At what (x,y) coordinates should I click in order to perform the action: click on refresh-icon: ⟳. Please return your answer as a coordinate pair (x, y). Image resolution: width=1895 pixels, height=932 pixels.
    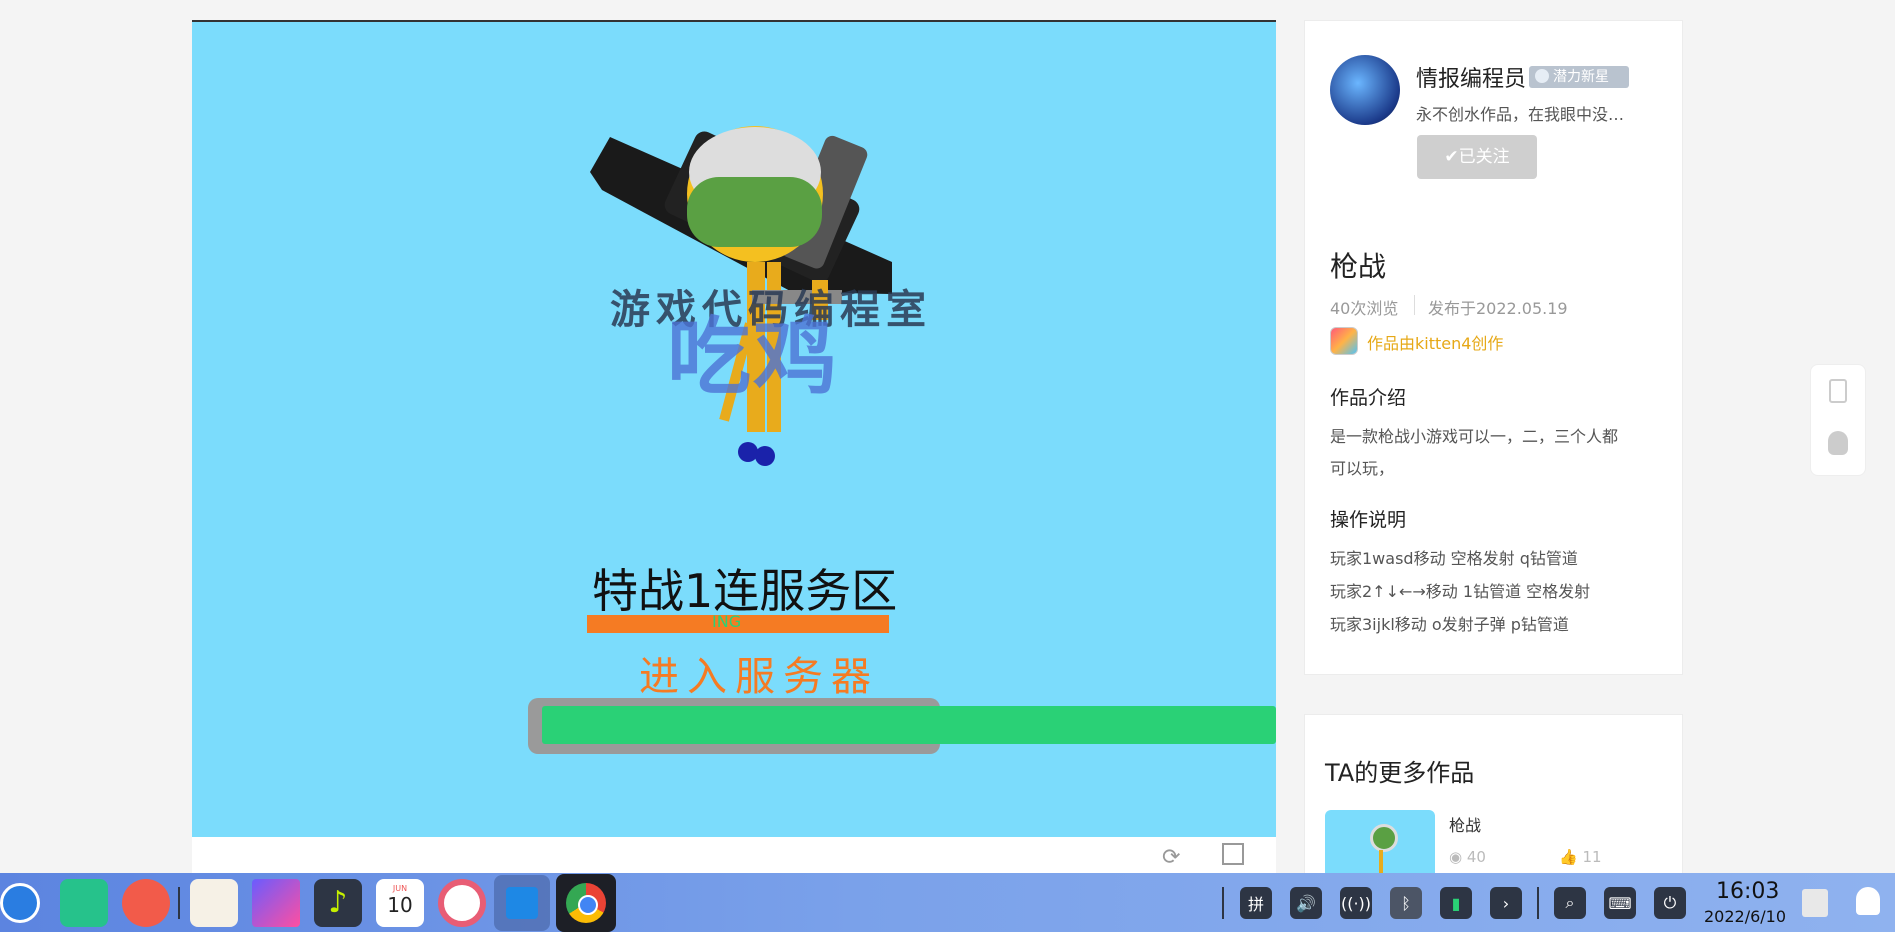
    Looking at the image, I should click on (1171, 857).